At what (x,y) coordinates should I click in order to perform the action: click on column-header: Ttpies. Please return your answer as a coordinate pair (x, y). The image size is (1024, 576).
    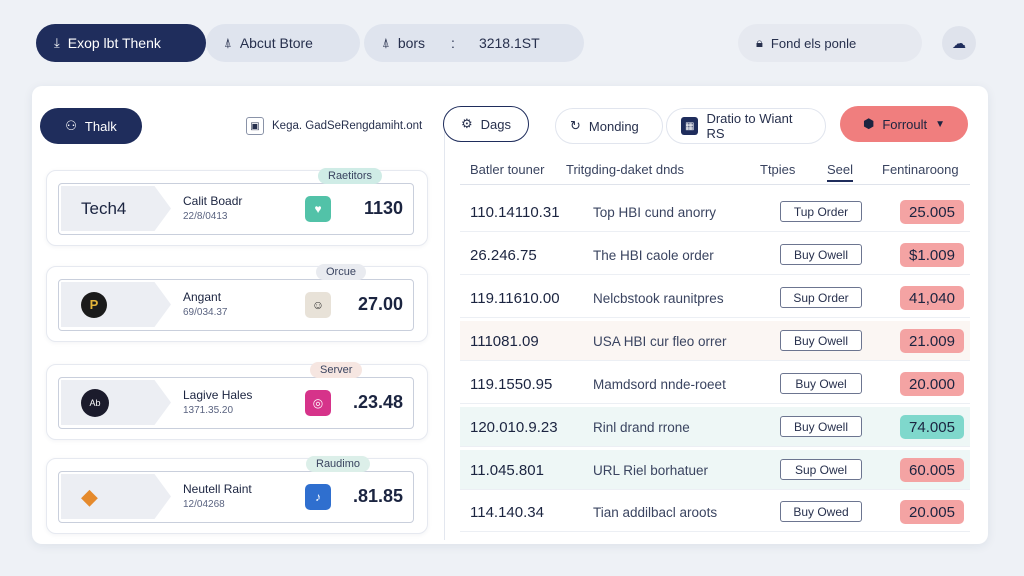
    Looking at the image, I should click on (777, 169).